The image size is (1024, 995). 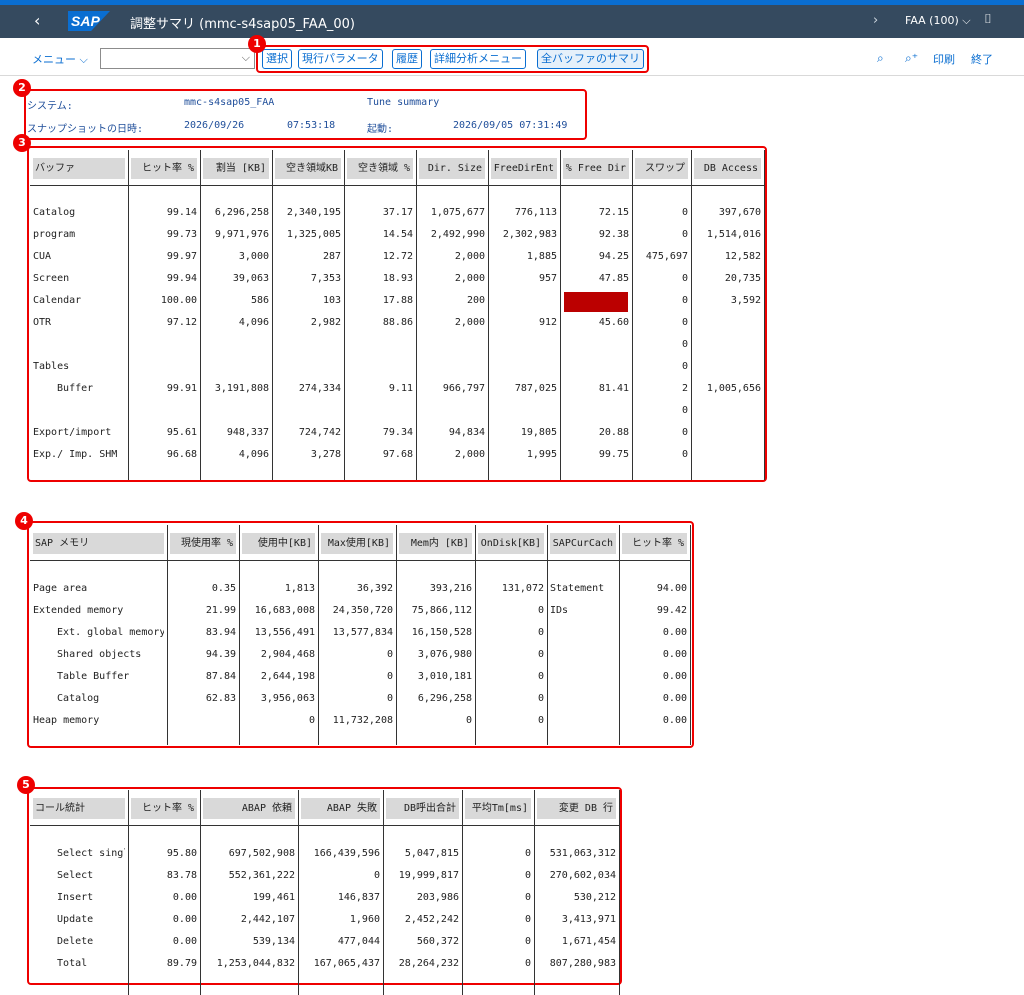 What do you see at coordinates (428, 875) in the screenshot?
I see `table-cell: 19,999,817` at bounding box center [428, 875].